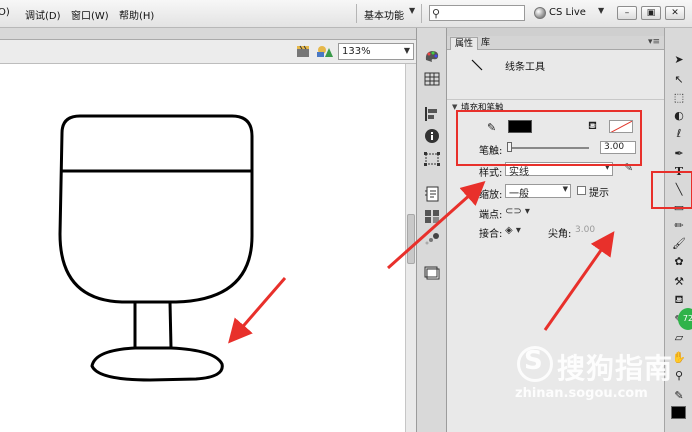  What do you see at coordinates (581, 393) in the screenshot?
I see `watermark-url: zhinan.sogou.com` at bounding box center [581, 393].